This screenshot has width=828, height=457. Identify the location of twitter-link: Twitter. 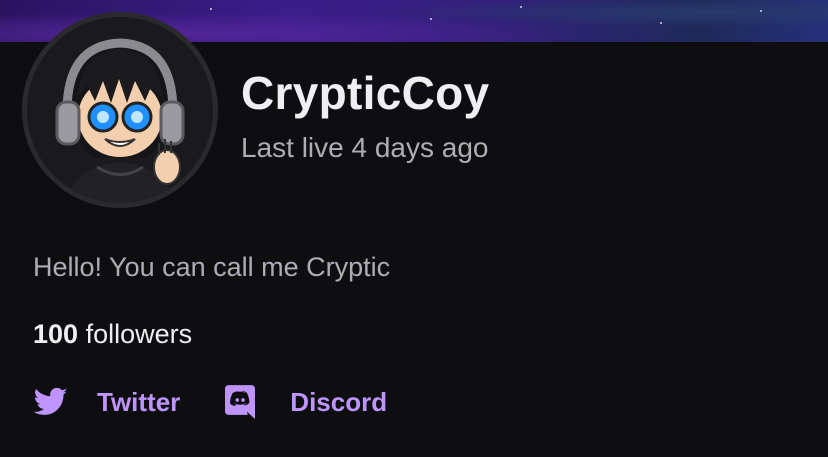
(106, 402).